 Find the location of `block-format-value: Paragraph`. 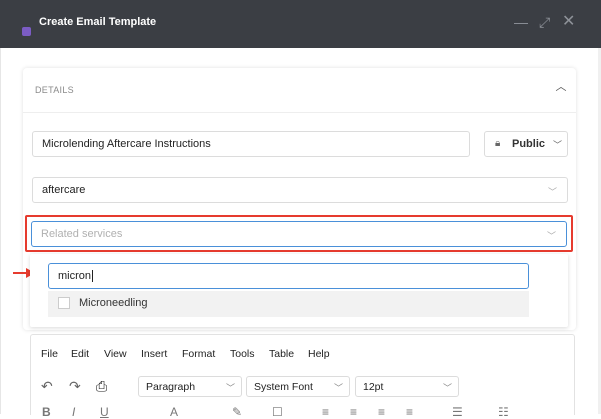

block-format-value: Paragraph is located at coordinates (171, 387).